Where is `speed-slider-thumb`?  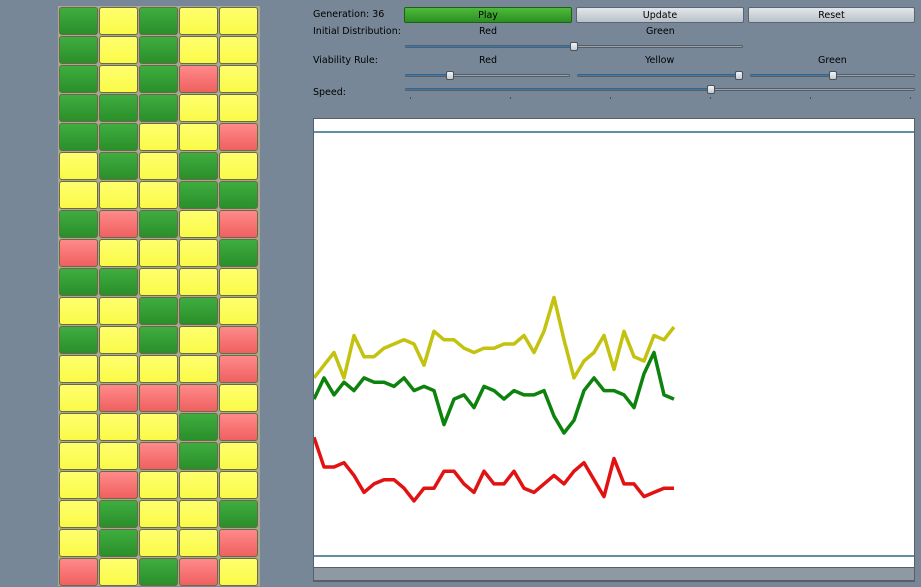 speed-slider-thumb is located at coordinates (710, 89).